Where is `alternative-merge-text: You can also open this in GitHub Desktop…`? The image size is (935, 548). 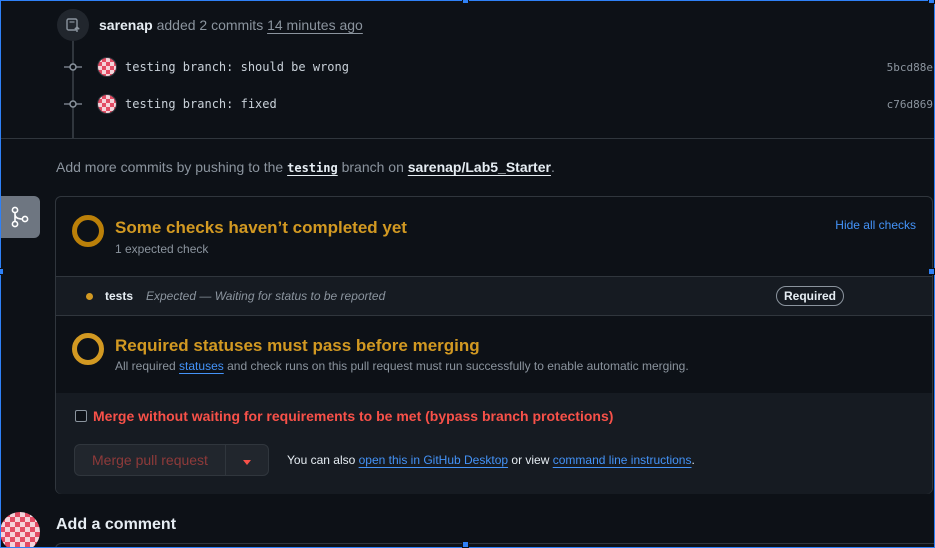
alternative-merge-text: You can also open this in GitHub Desktop… is located at coordinates (491, 460).